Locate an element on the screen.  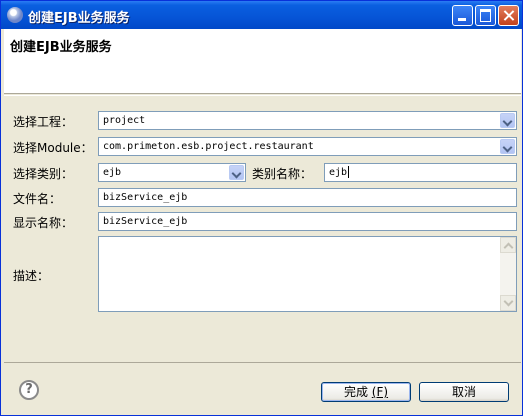
module-select: com.primeton.esb.project.restaurant is located at coordinates (307, 146).